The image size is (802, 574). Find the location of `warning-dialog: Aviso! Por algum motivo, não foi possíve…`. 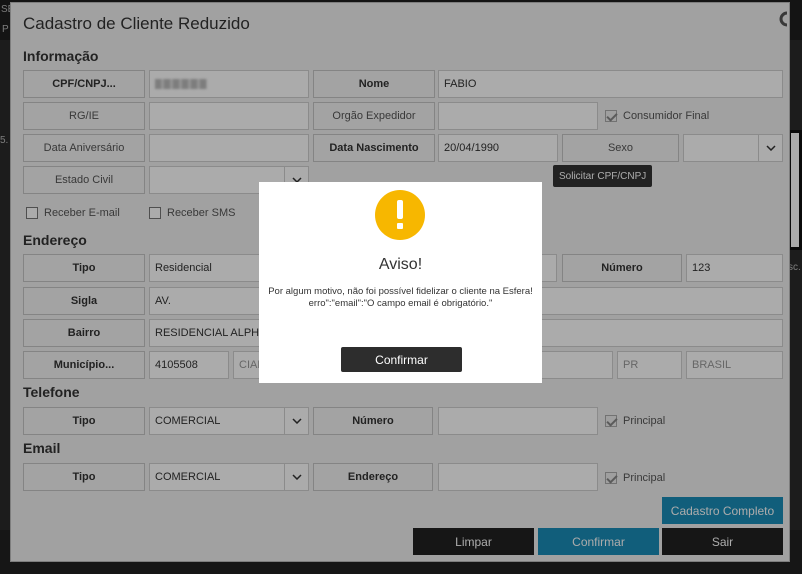

warning-dialog: Aviso! Por algum motivo, não foi possíve… is located at coordinates (400, 282).